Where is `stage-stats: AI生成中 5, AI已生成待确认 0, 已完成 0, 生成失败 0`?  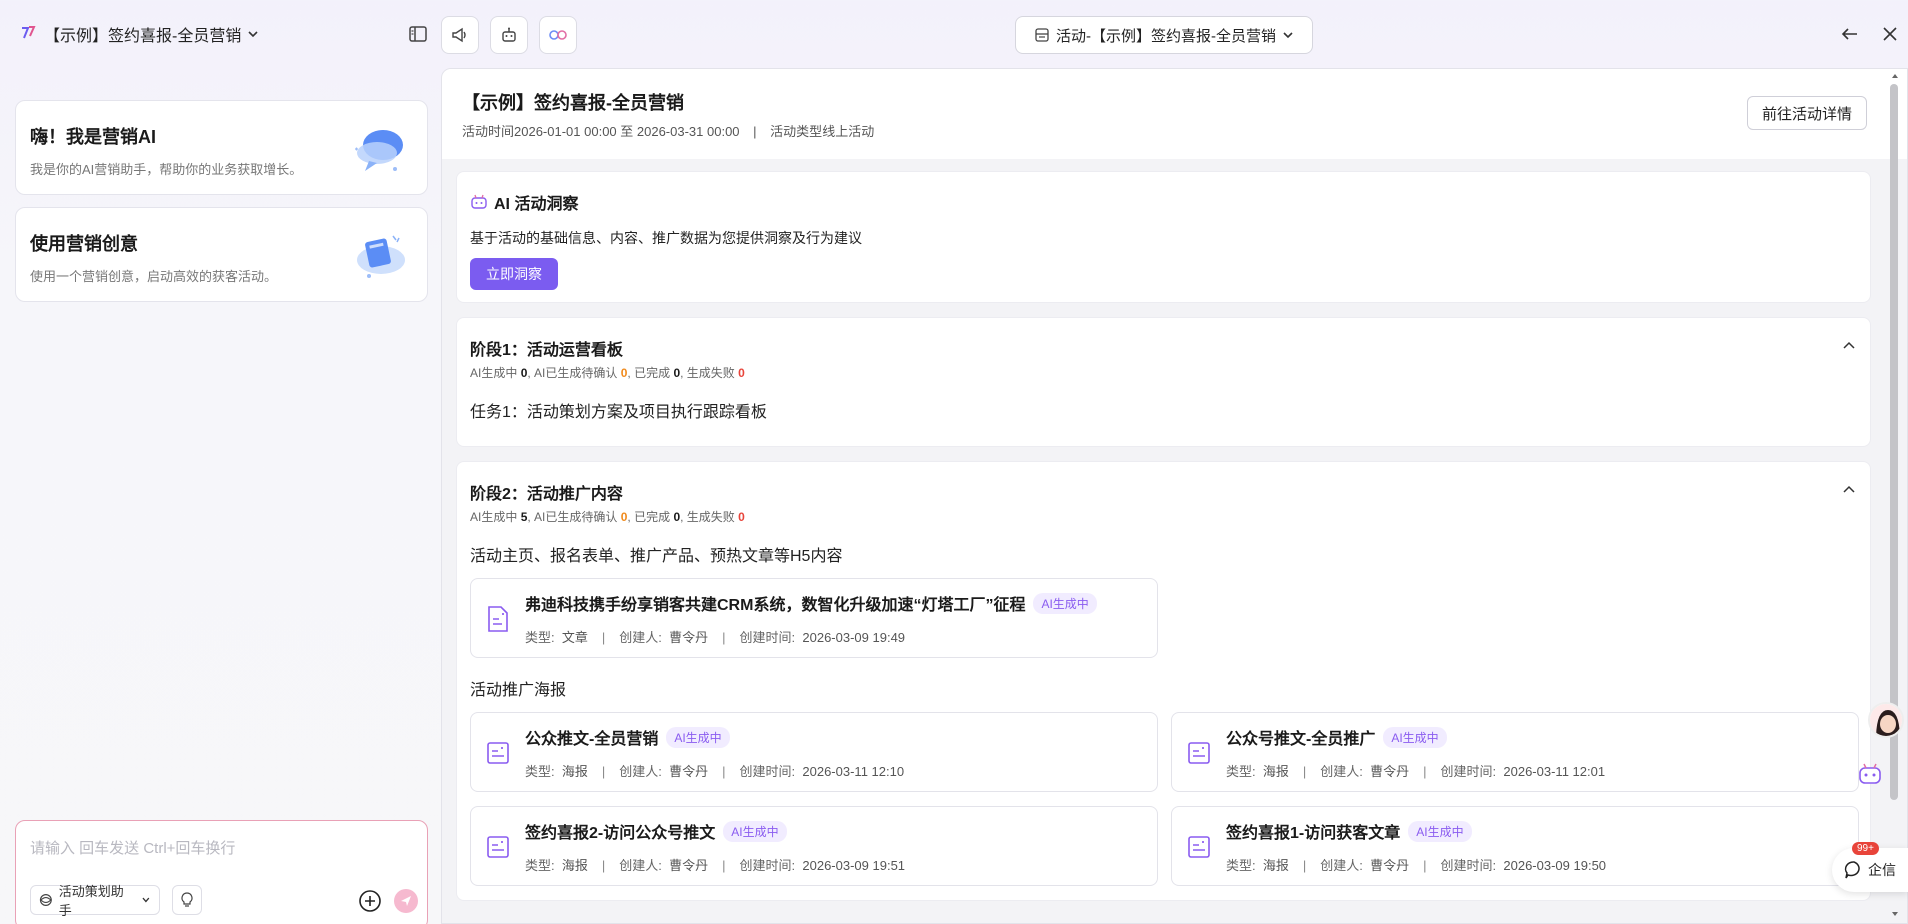
stage-stats: AI生成中 5, AI已生成待确认 0, 已完成 0, 生成失败 0 is located at coordinates (607, 517).